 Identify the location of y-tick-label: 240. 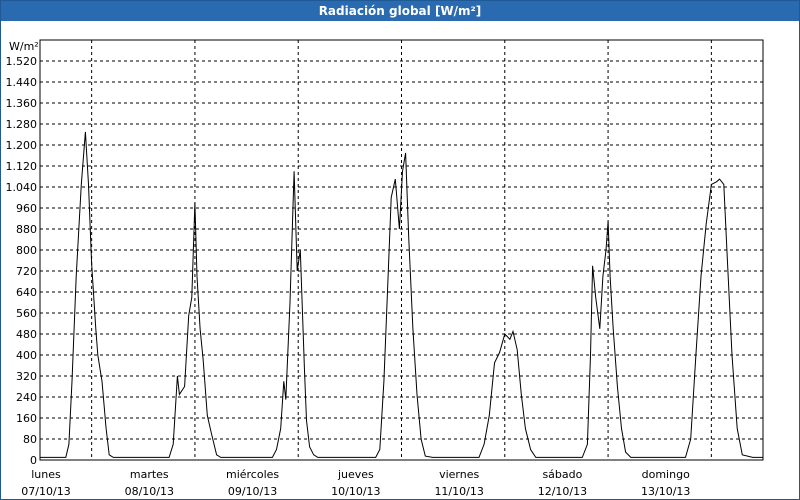
(26, 397).